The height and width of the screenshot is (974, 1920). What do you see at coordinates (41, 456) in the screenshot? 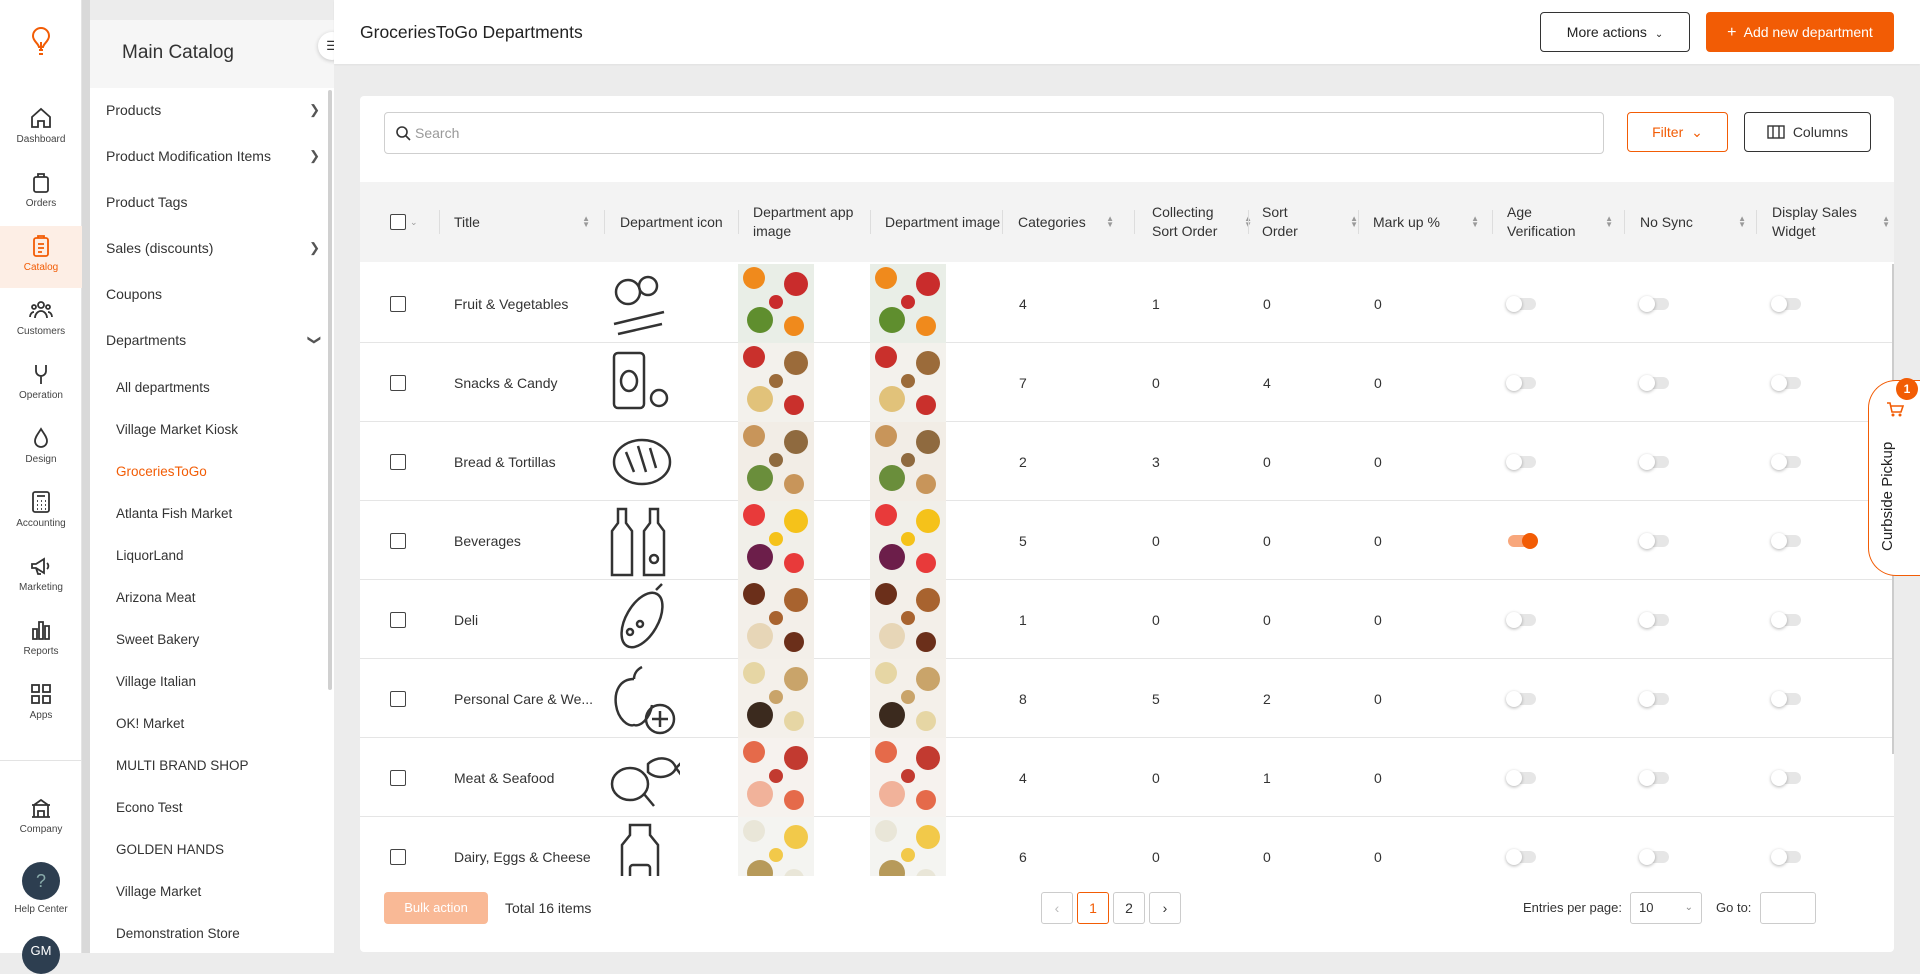
I see `rail-design: Design` at bounding box center [41, 456].